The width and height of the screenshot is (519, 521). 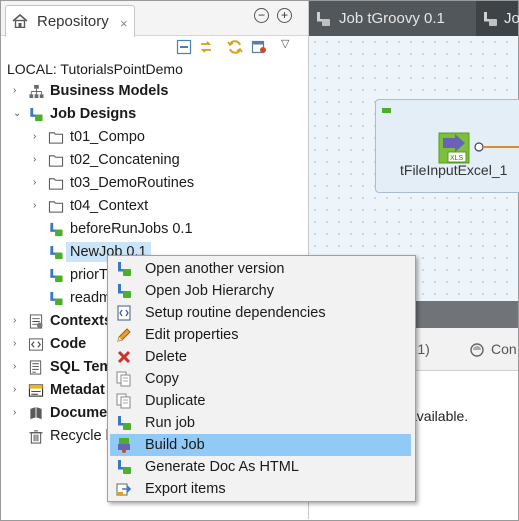 What do you see at coordinates (235, 47) in the screenshot?
I see `refresh-icon` at bounding box center [235, 47].